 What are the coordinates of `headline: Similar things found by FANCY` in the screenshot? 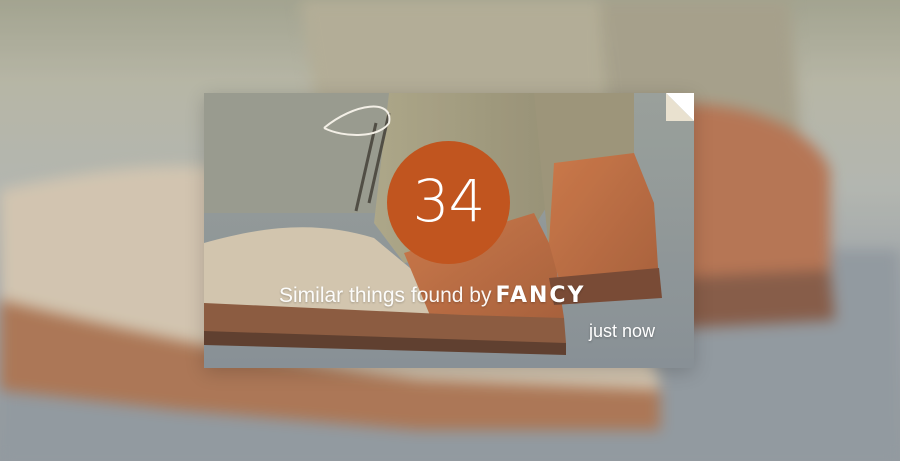 It's located at (432, 295).